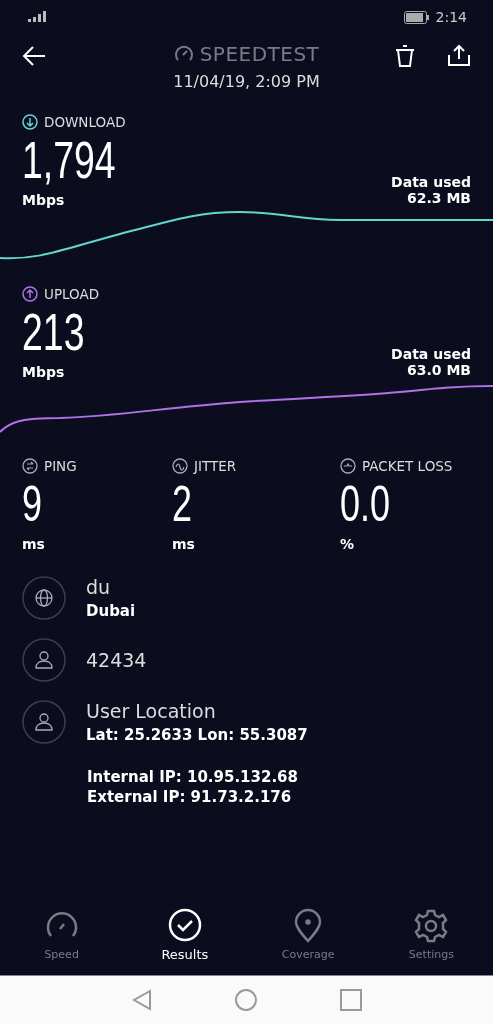 This screenshot has width=493, height=1024. I want to click on info-title: User Location, so click(151, 711).